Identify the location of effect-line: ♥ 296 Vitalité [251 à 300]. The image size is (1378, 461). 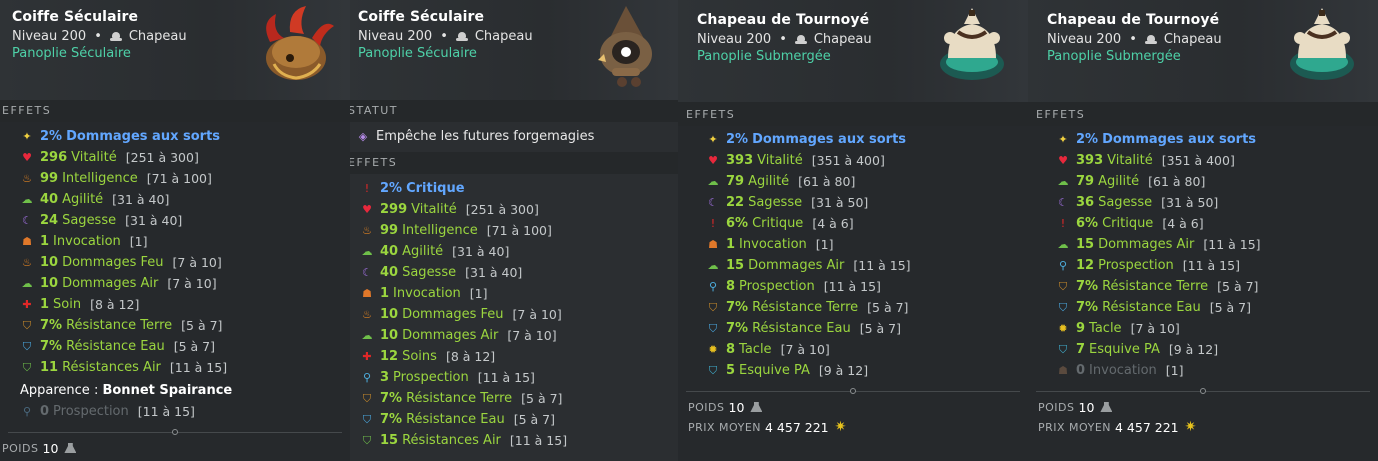
(185, 157).